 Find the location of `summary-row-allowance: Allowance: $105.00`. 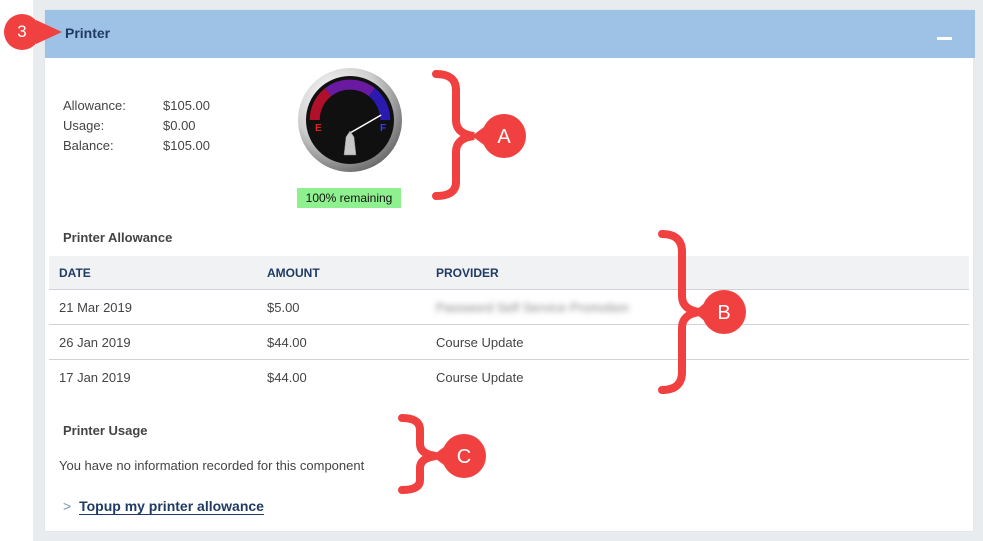

summary-row-allowance: Allowance: $105.00 is located at coordinates (153, 106).